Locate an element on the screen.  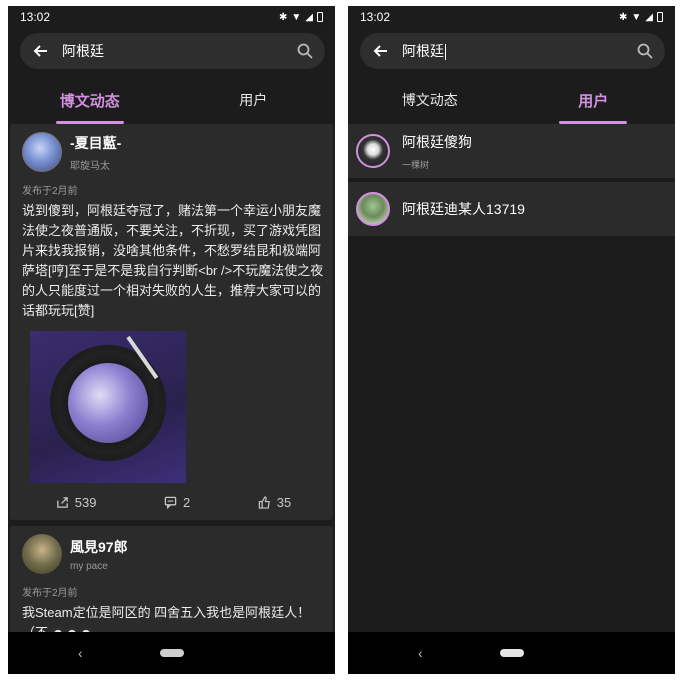
post-header: 風見97郎 my pace is located at coordinates (173, 554).